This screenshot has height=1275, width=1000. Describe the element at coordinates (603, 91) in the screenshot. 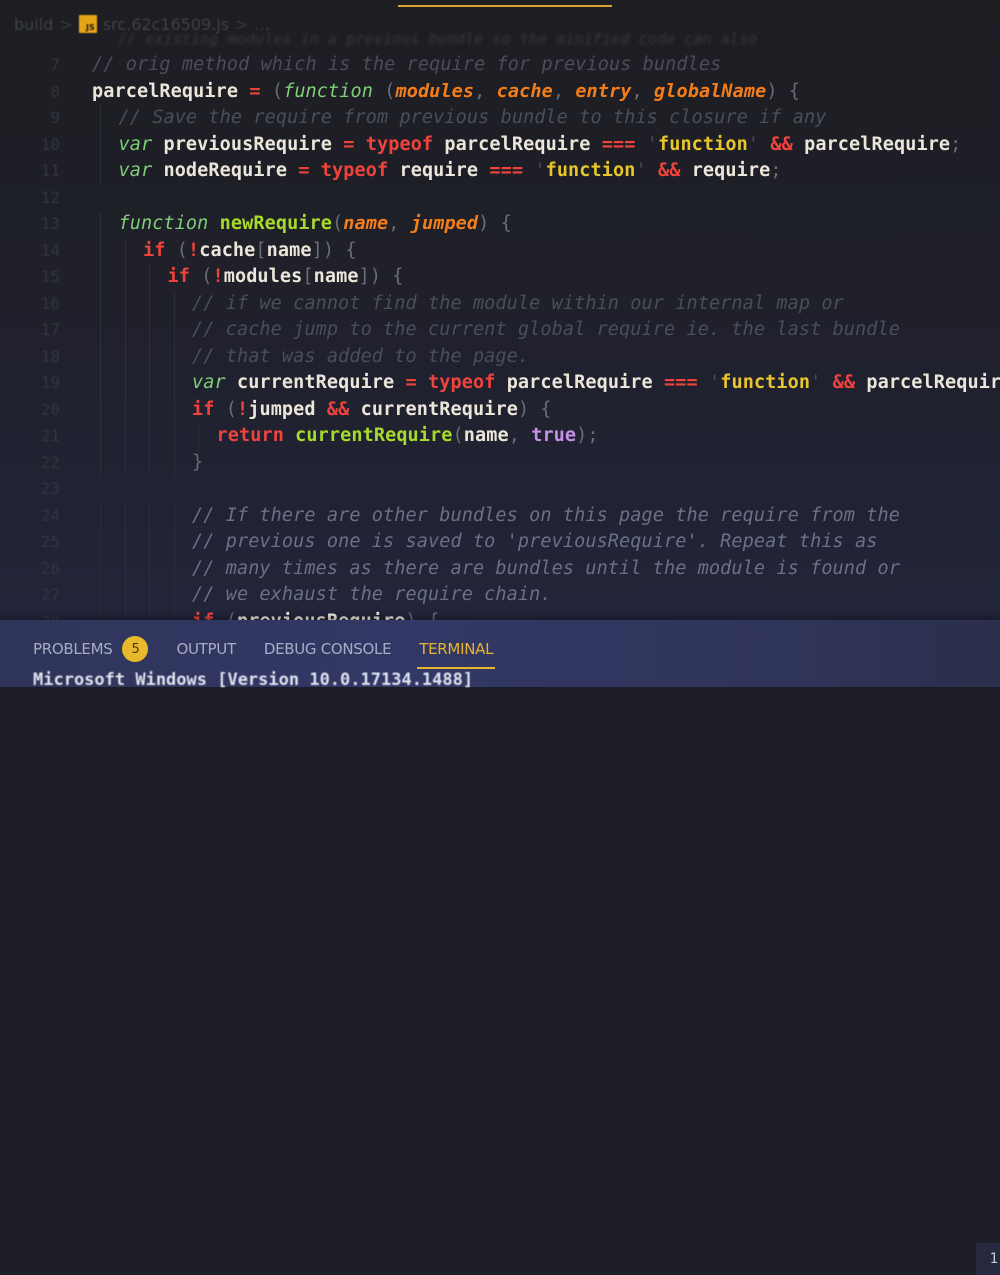

I see `code-token: entry` at that location.